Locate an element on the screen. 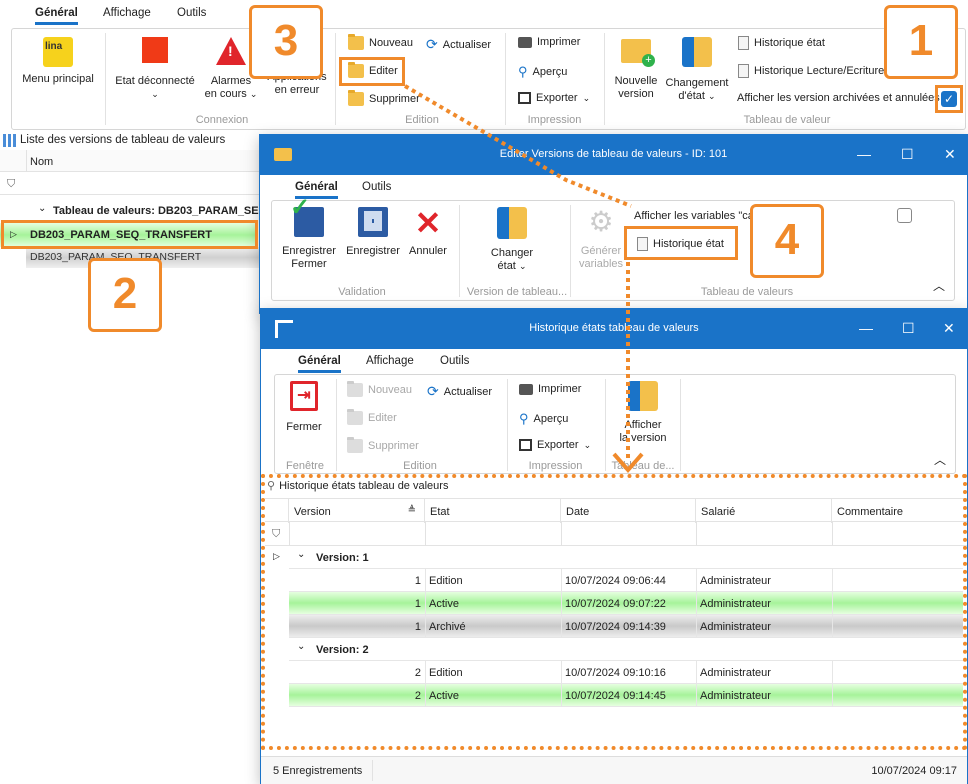 The width and height of the screenshot is (968, 784). editer-button: Editer is located at coordinates (372, 417).